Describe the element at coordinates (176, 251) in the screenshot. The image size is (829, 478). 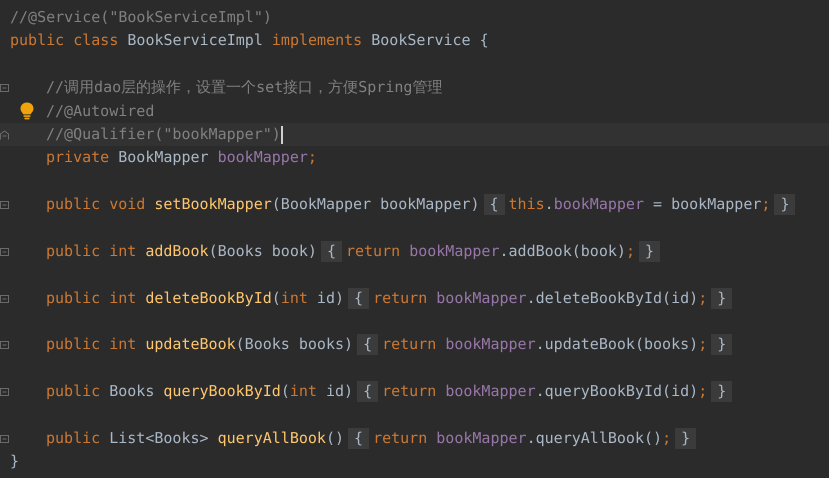
I see `method-name: addBook` at that location.